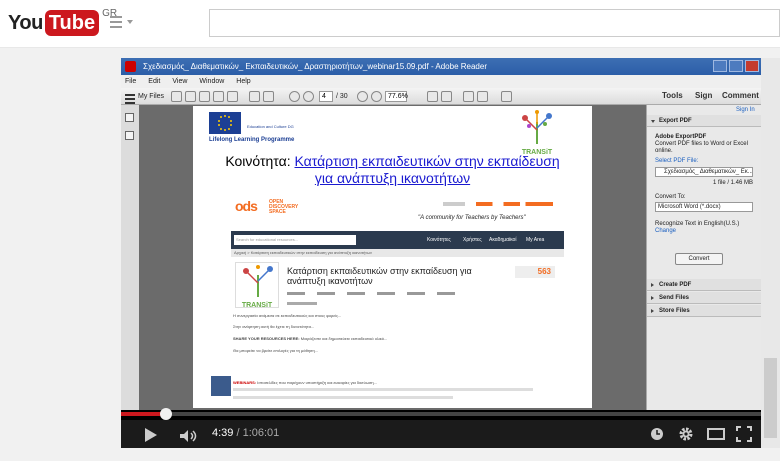  I want to click on window-buttons, so click(736, 66).